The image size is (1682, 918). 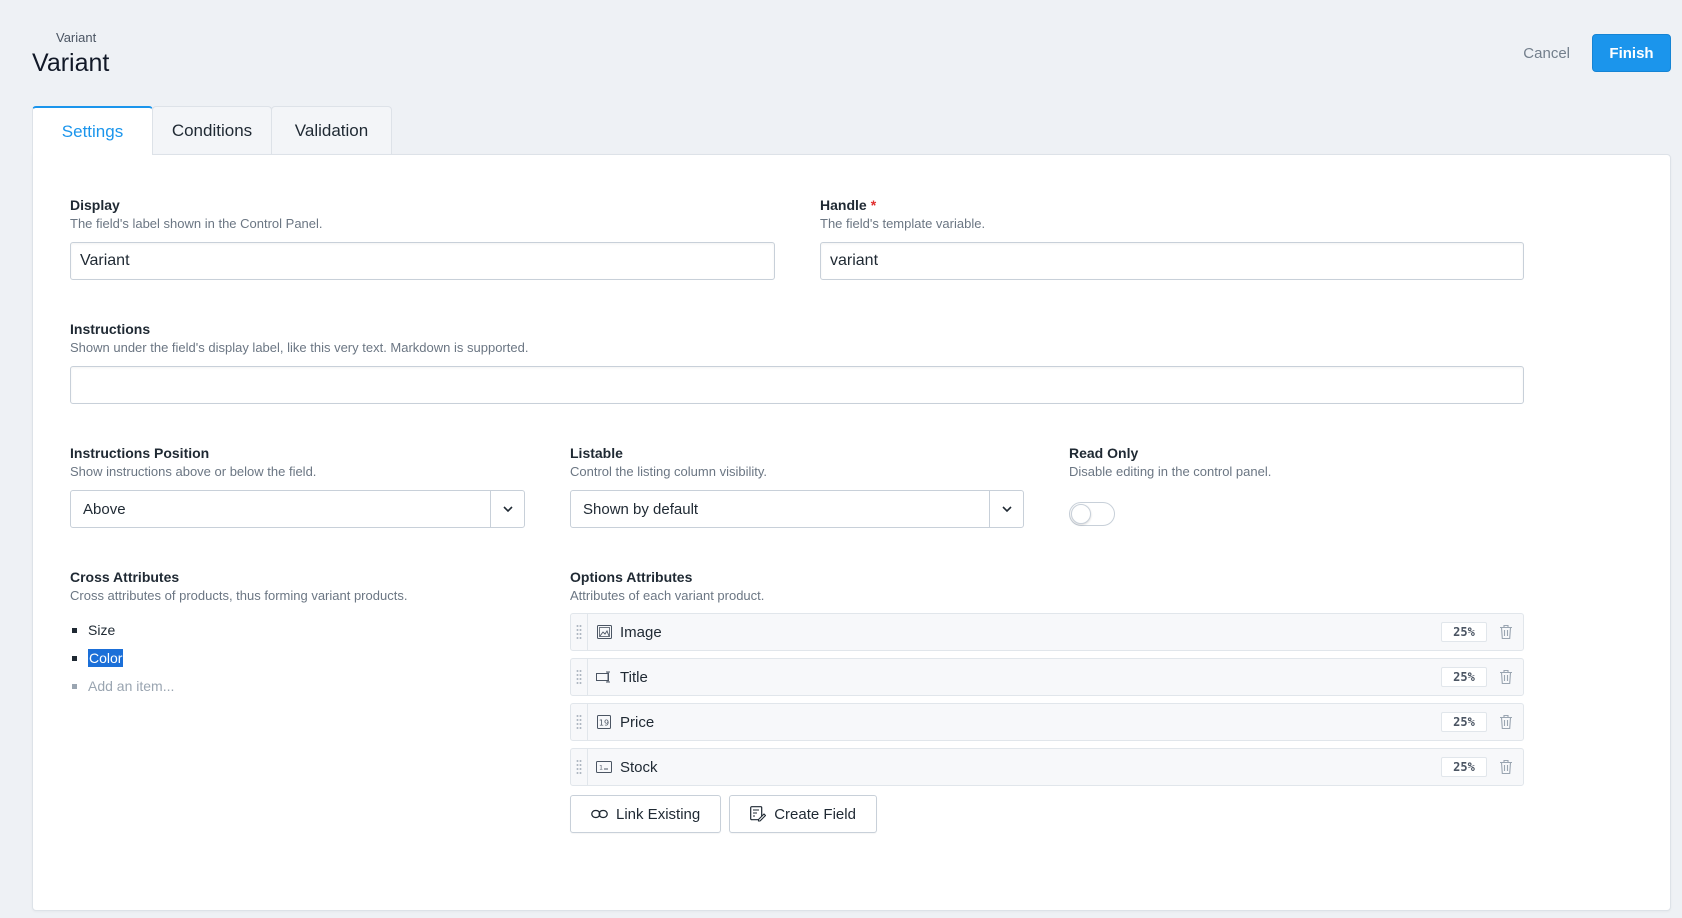 I want to click on cross-attributes-label: Cross Attributes, so click(x=125, y=577).